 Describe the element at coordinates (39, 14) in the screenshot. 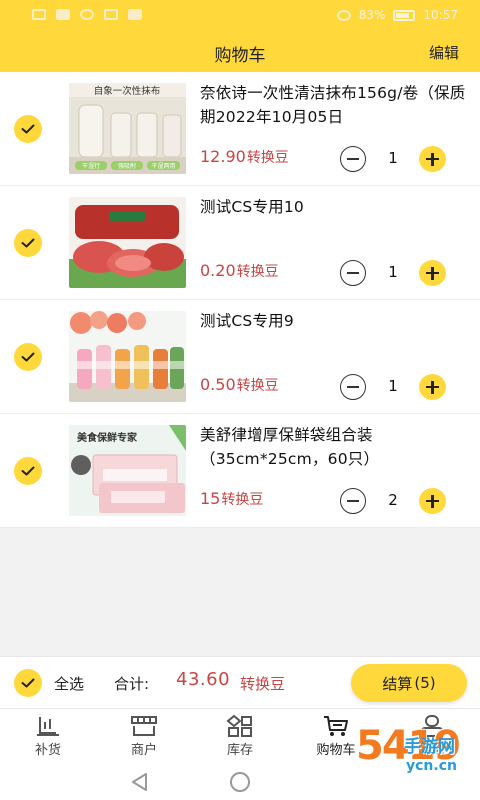

I see `sim-icon` at that location.